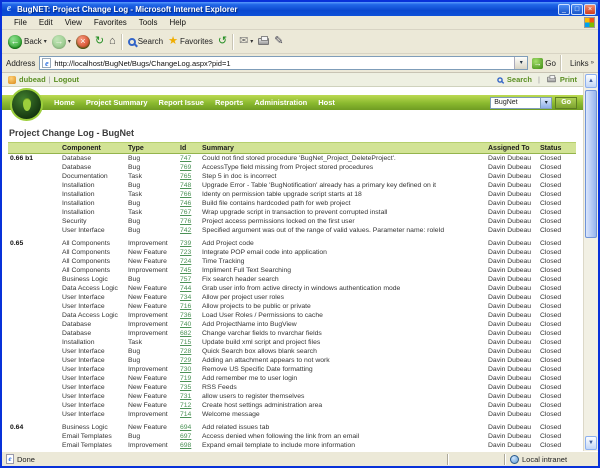 Image resolution: width=600 pixels, height=468 pixels. What do you see at coordinates (185, 324) in the screenshot?
I see `issue-id-link: 740` at bounding box center [185, 324].